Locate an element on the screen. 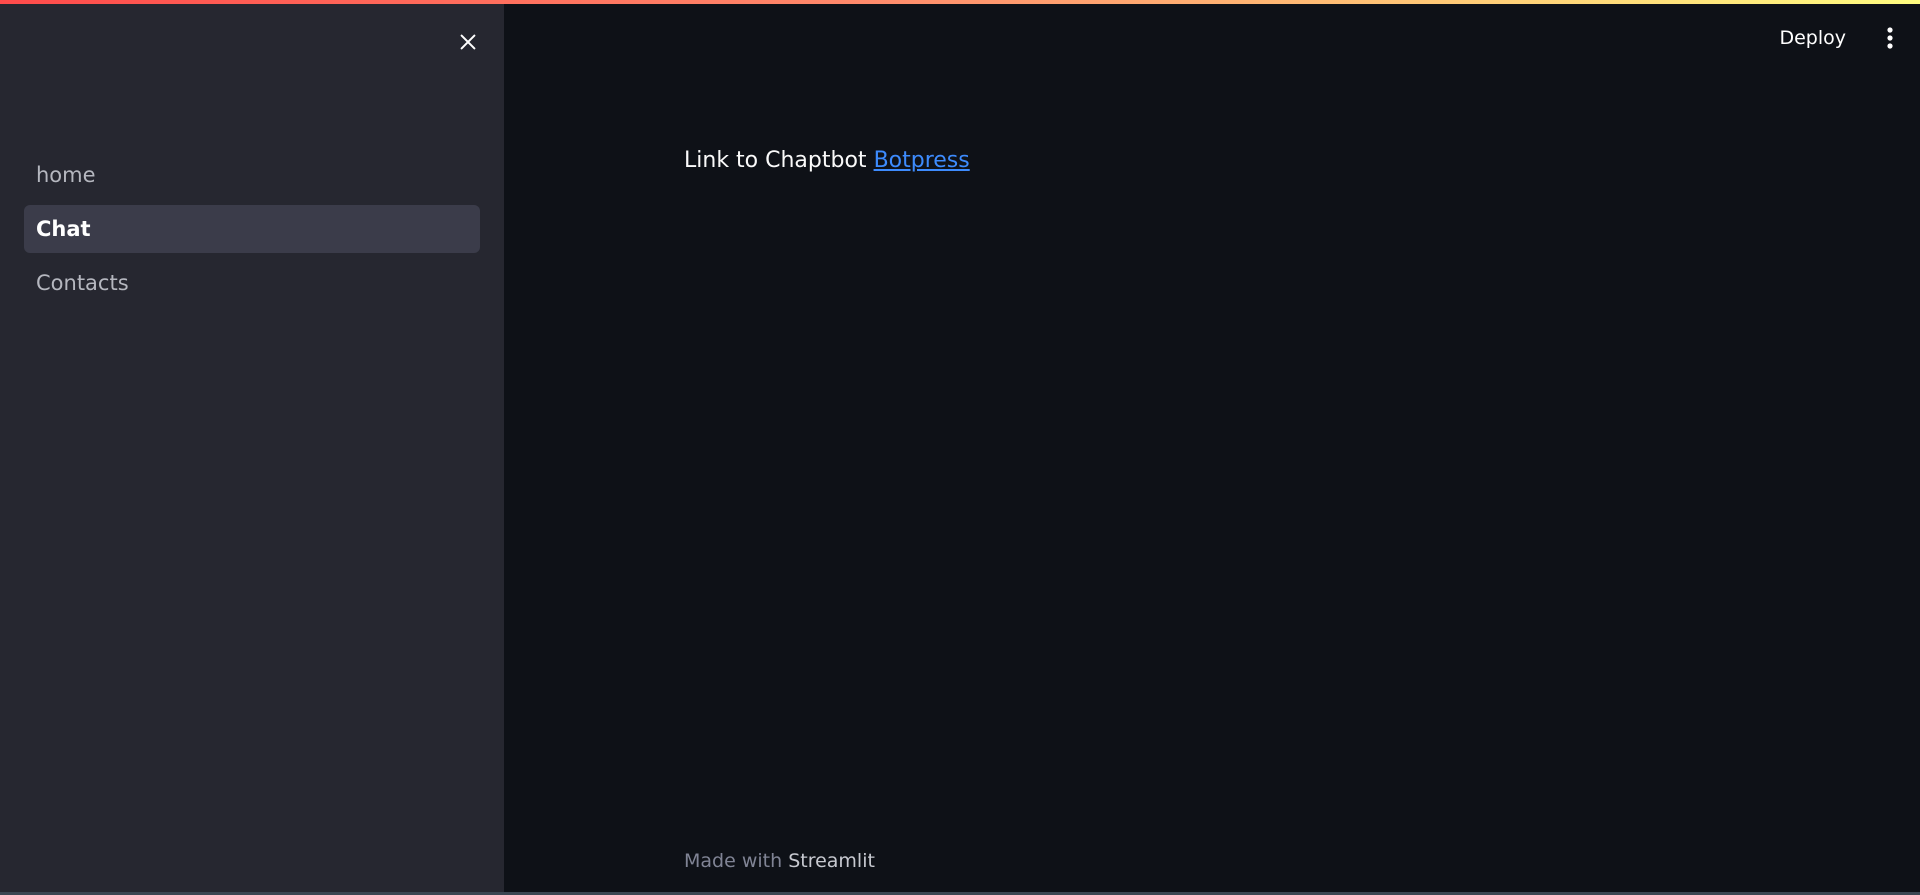  close-sidebar-button is located at coordinates (468, 42).